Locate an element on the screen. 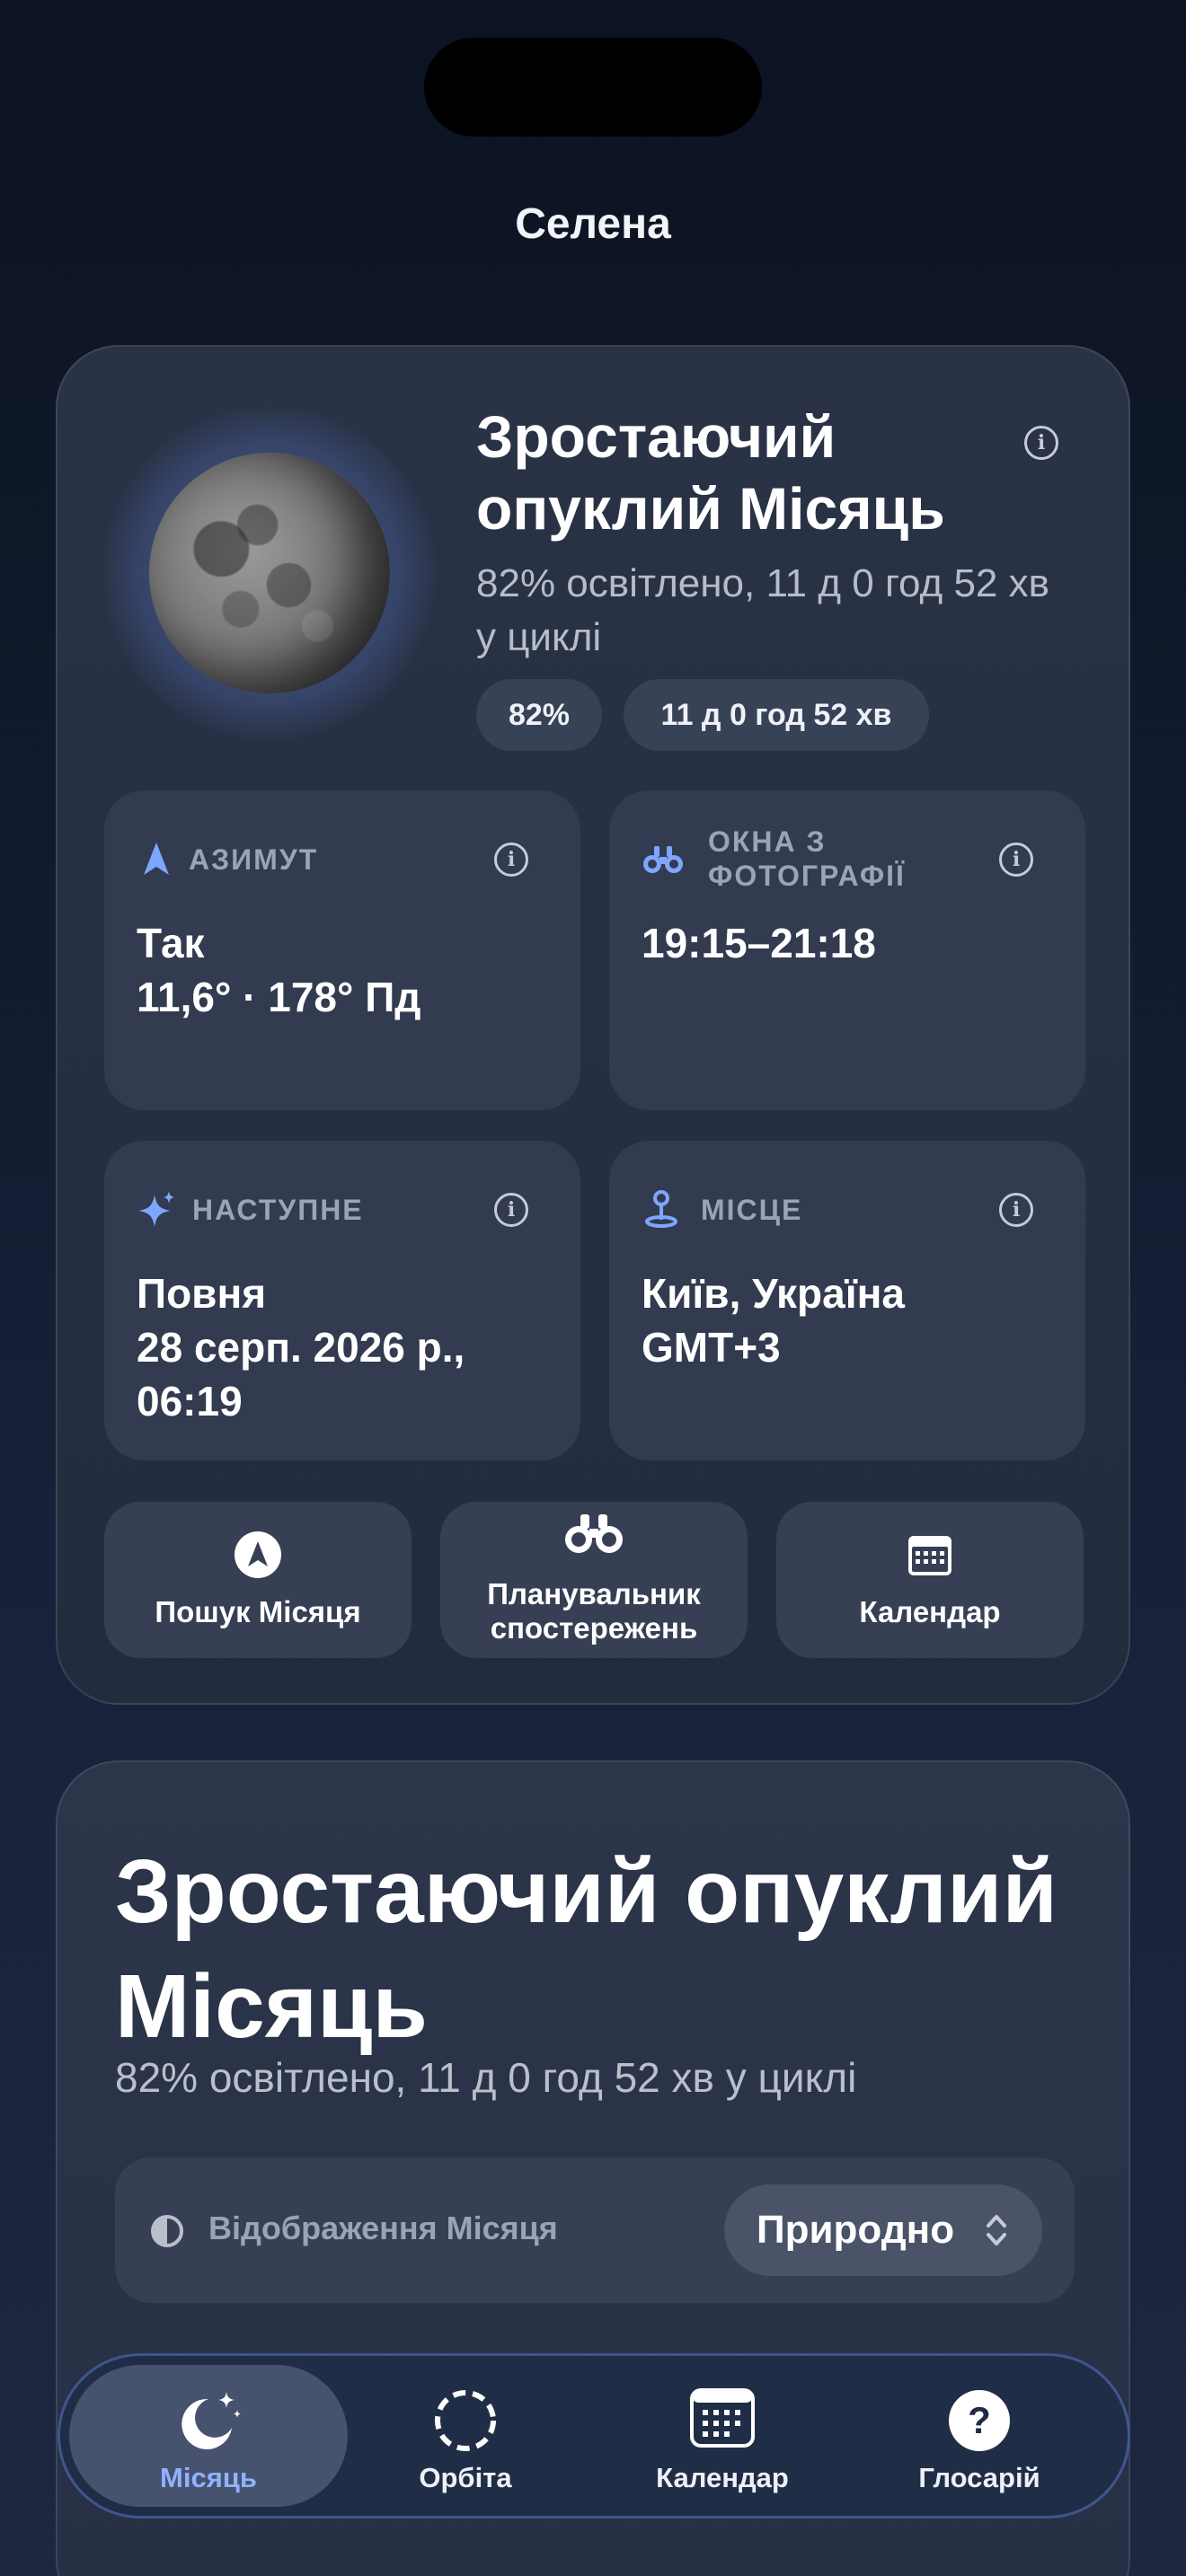 The height and width of the screenshot is (2576, 1186). azimuth-visible: Так is located at coordinates (171, 943).